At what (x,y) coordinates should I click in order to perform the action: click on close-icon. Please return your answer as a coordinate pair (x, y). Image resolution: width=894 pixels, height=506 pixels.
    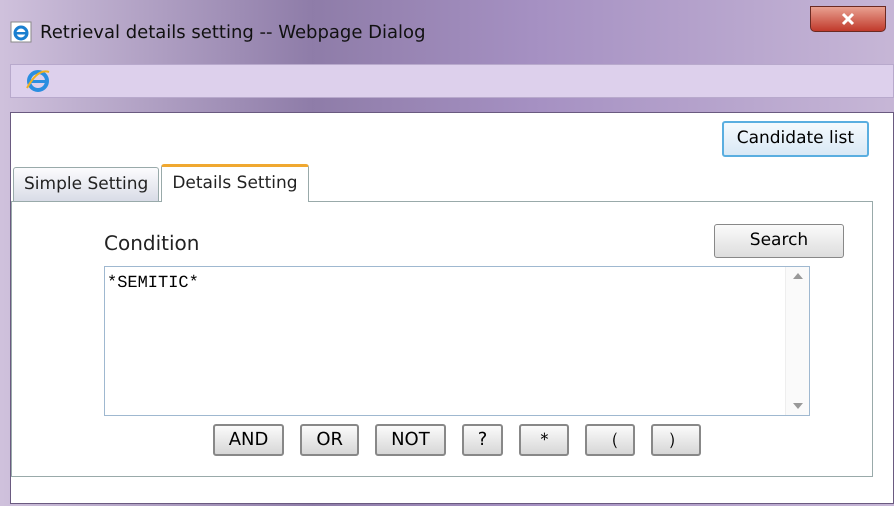
    Looking at the image, I should click on (848, 19).